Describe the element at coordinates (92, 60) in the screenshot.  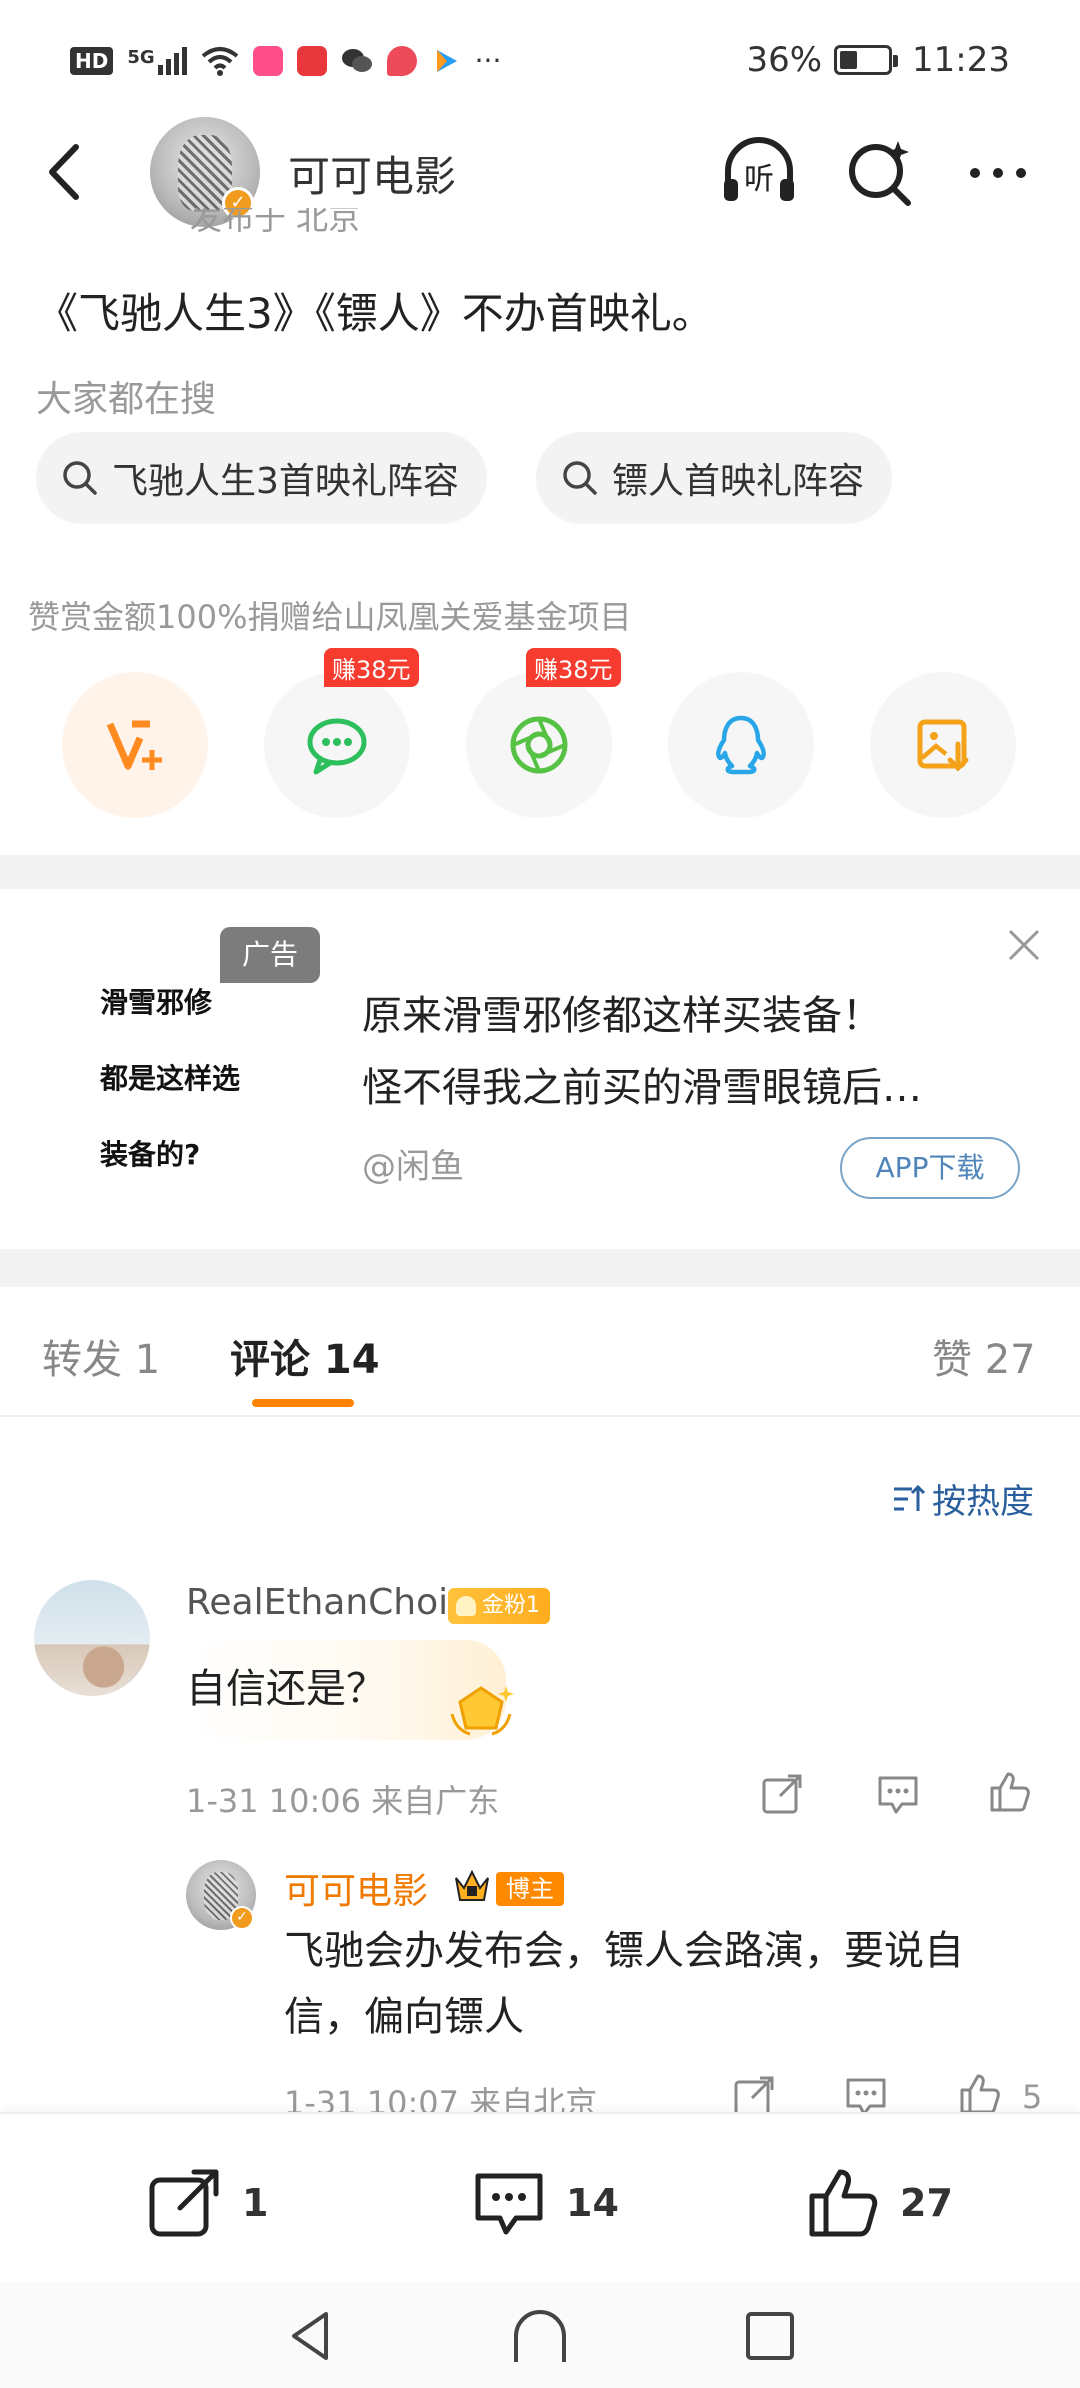
I see `hd-badge: HD` at that location.